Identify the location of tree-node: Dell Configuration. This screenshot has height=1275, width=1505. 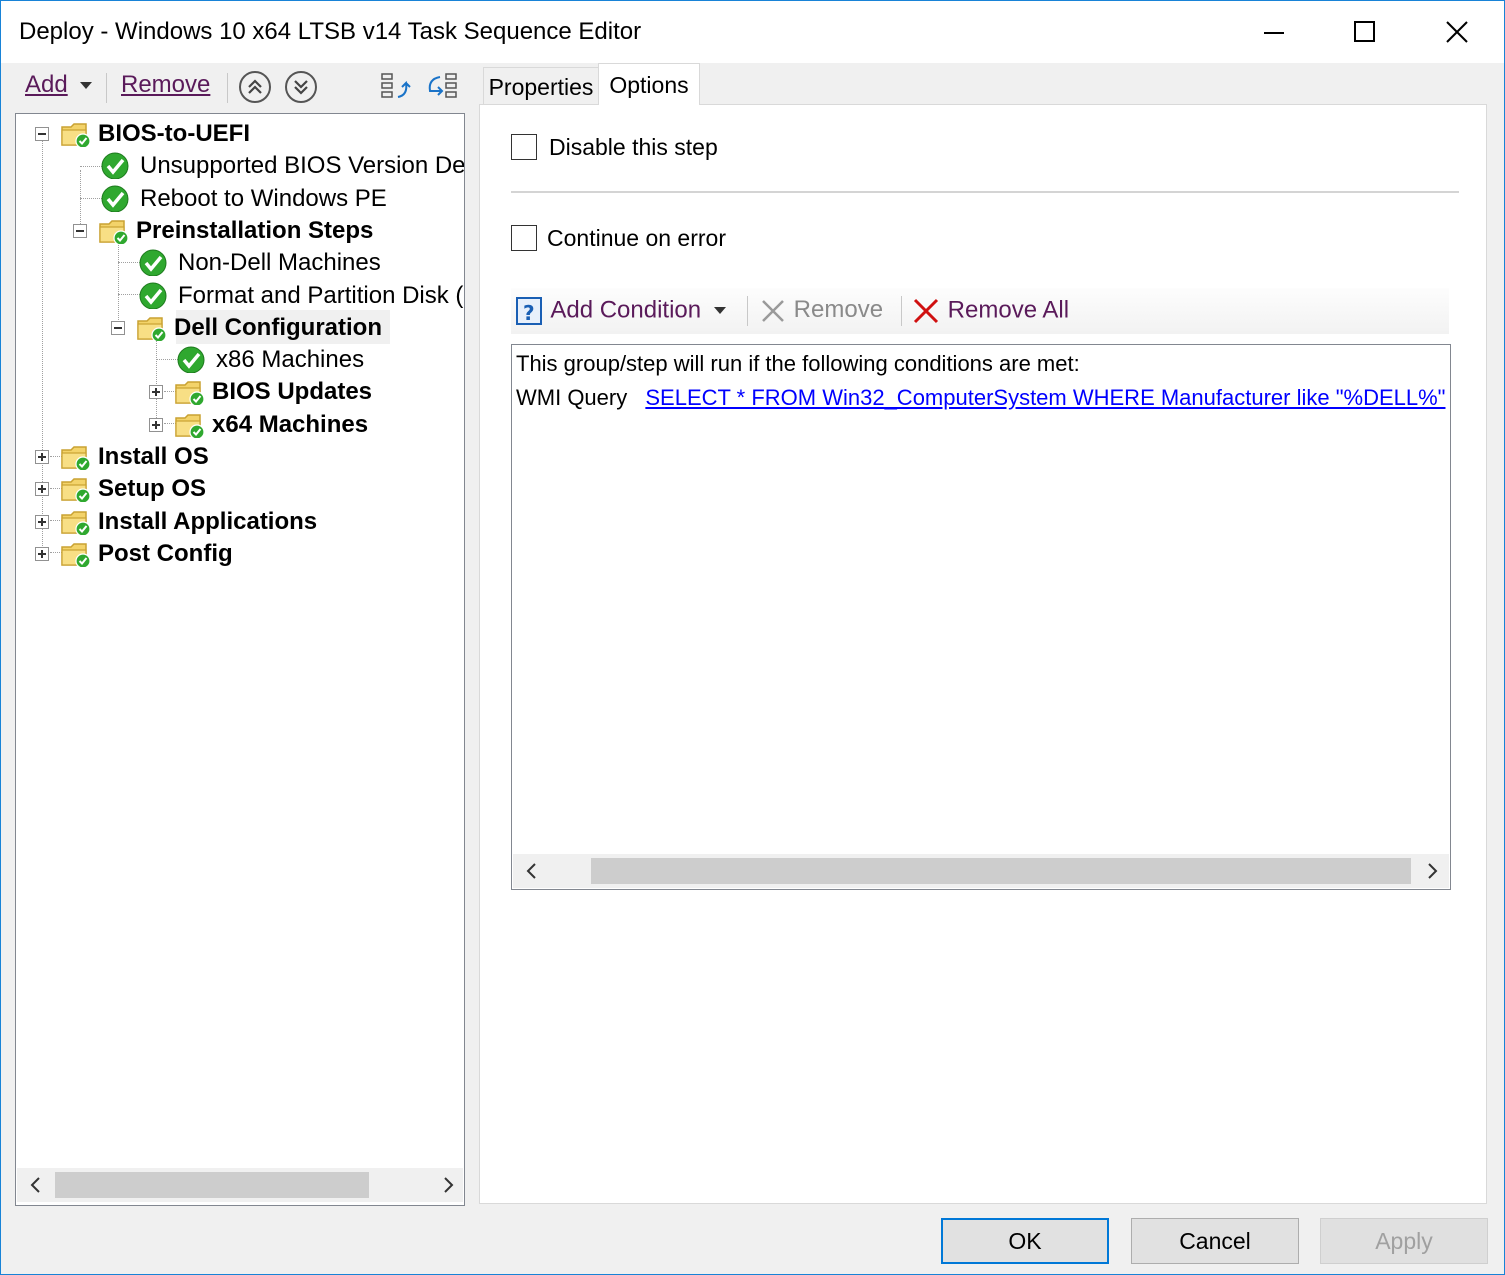
(240, 328).